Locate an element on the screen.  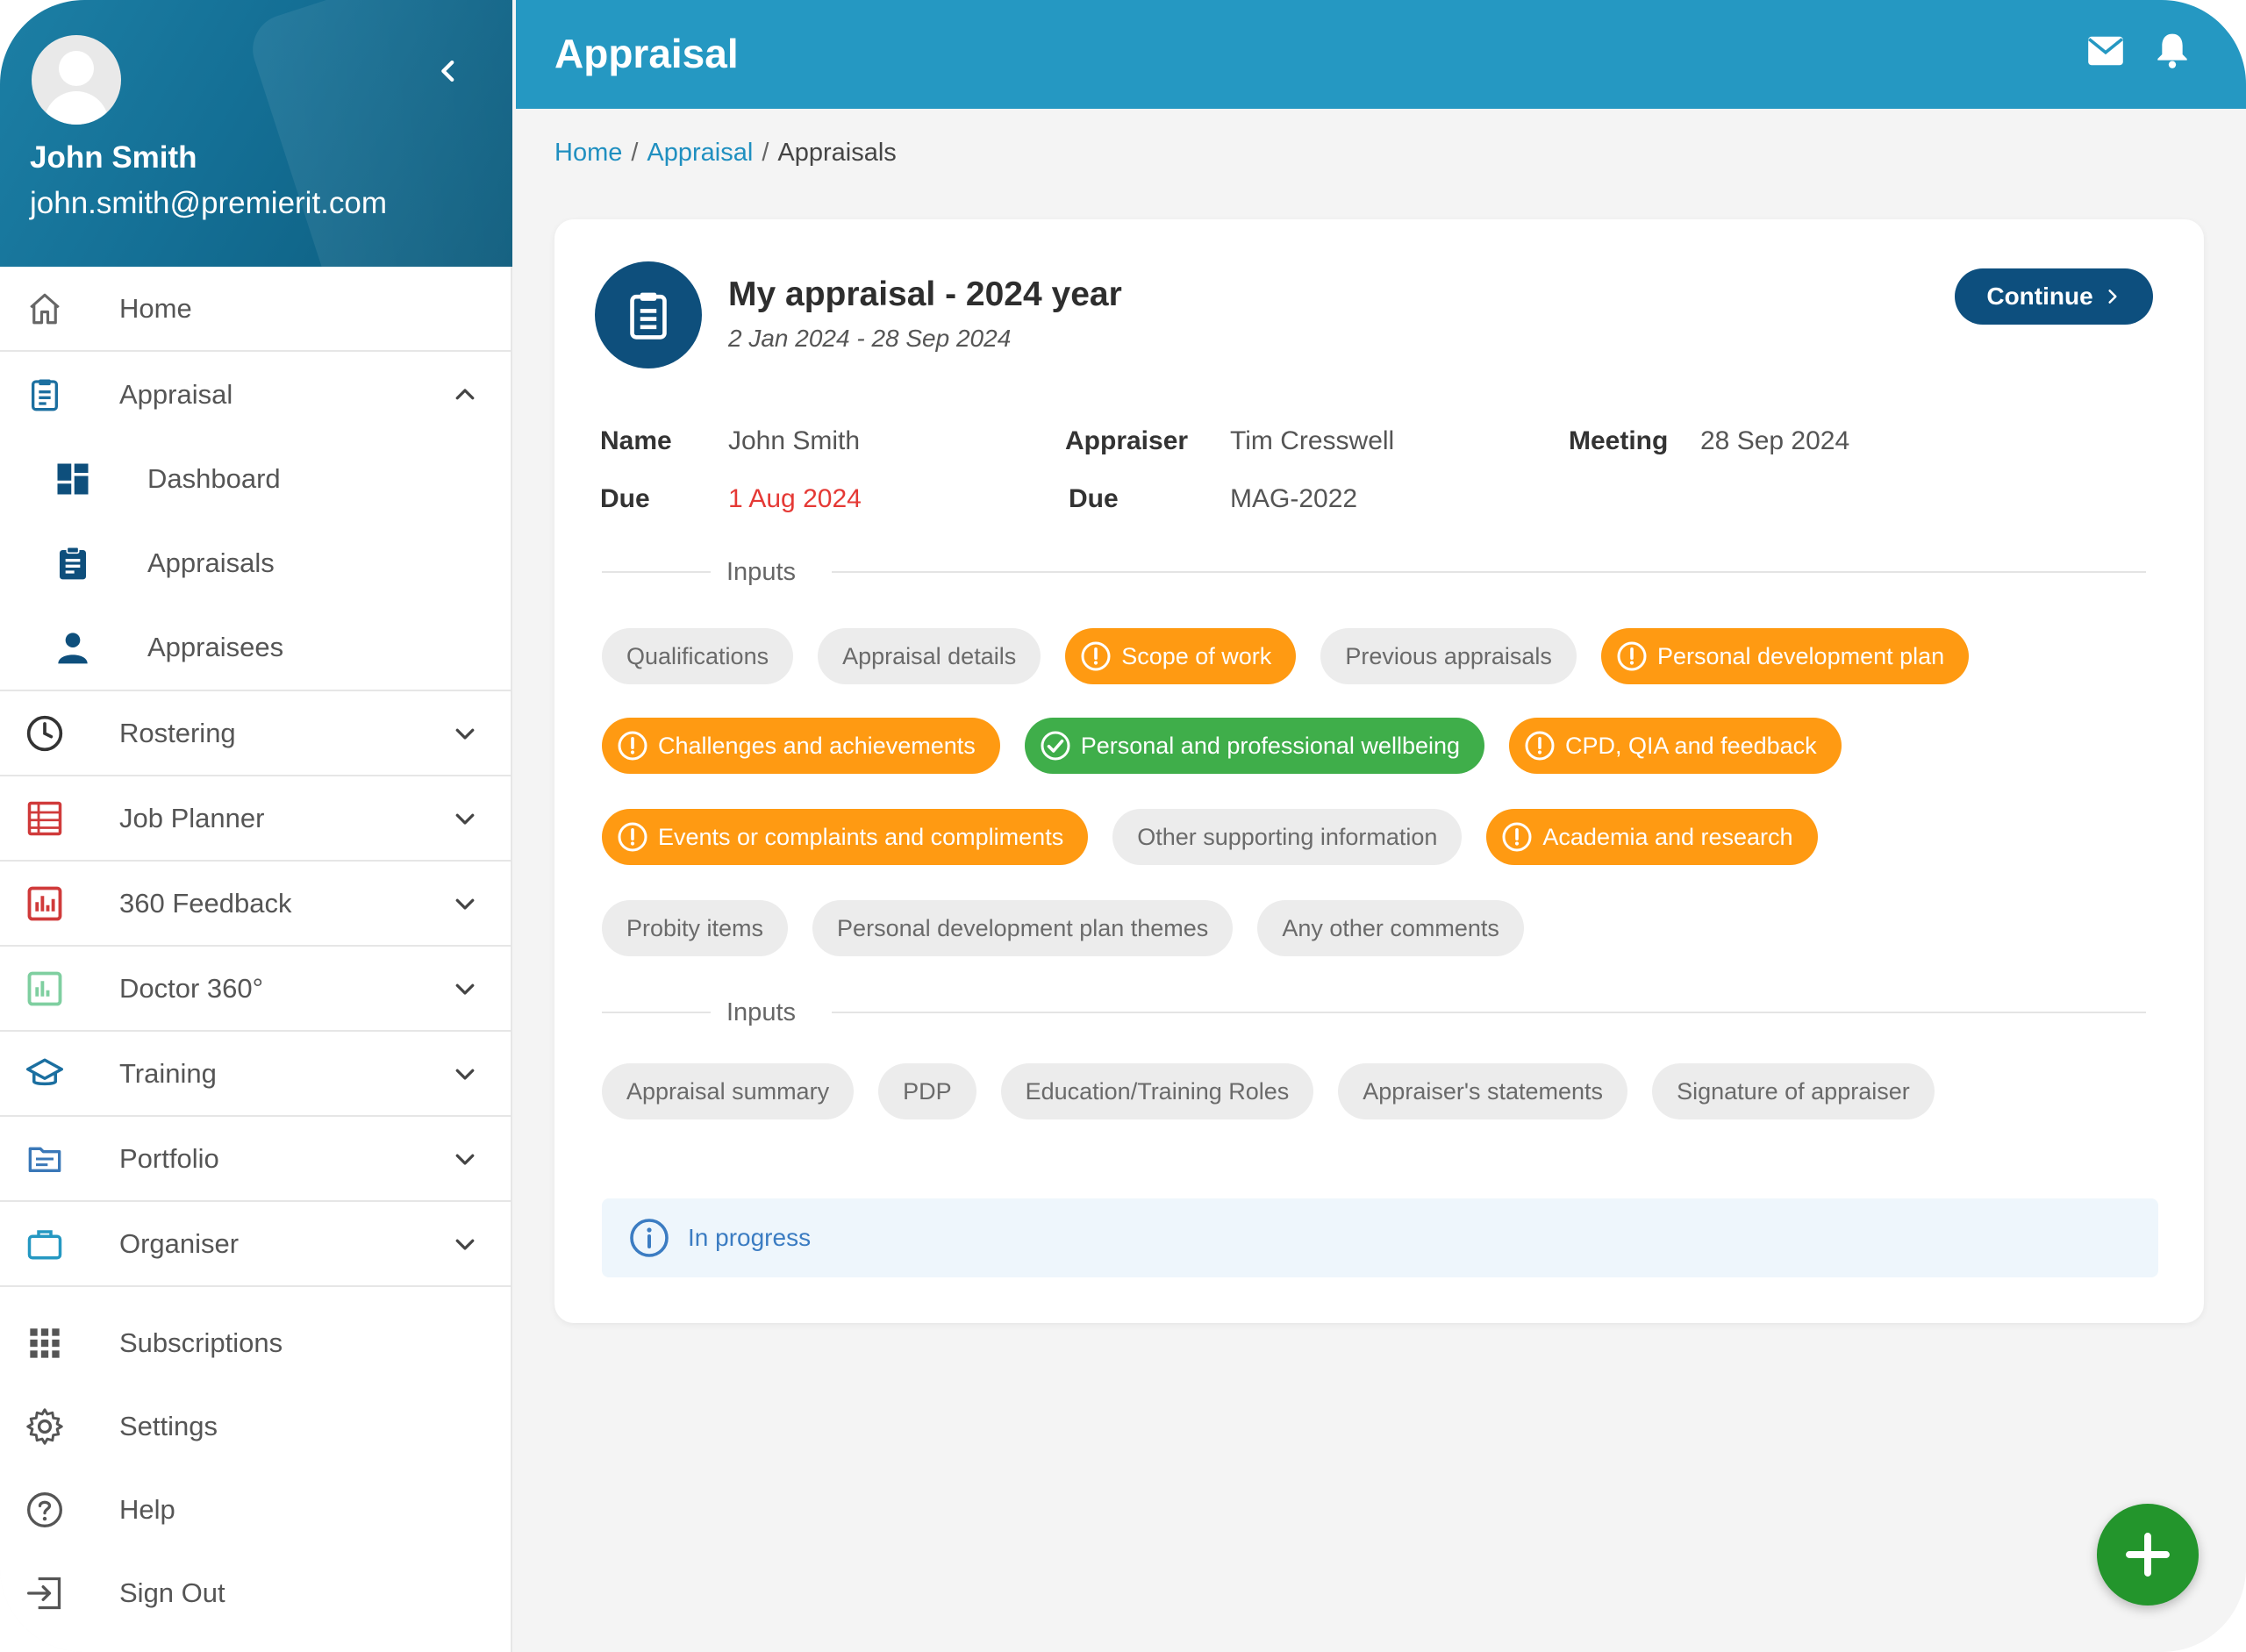
chip-pdp: PDP is located at coordinates (927, 1091).